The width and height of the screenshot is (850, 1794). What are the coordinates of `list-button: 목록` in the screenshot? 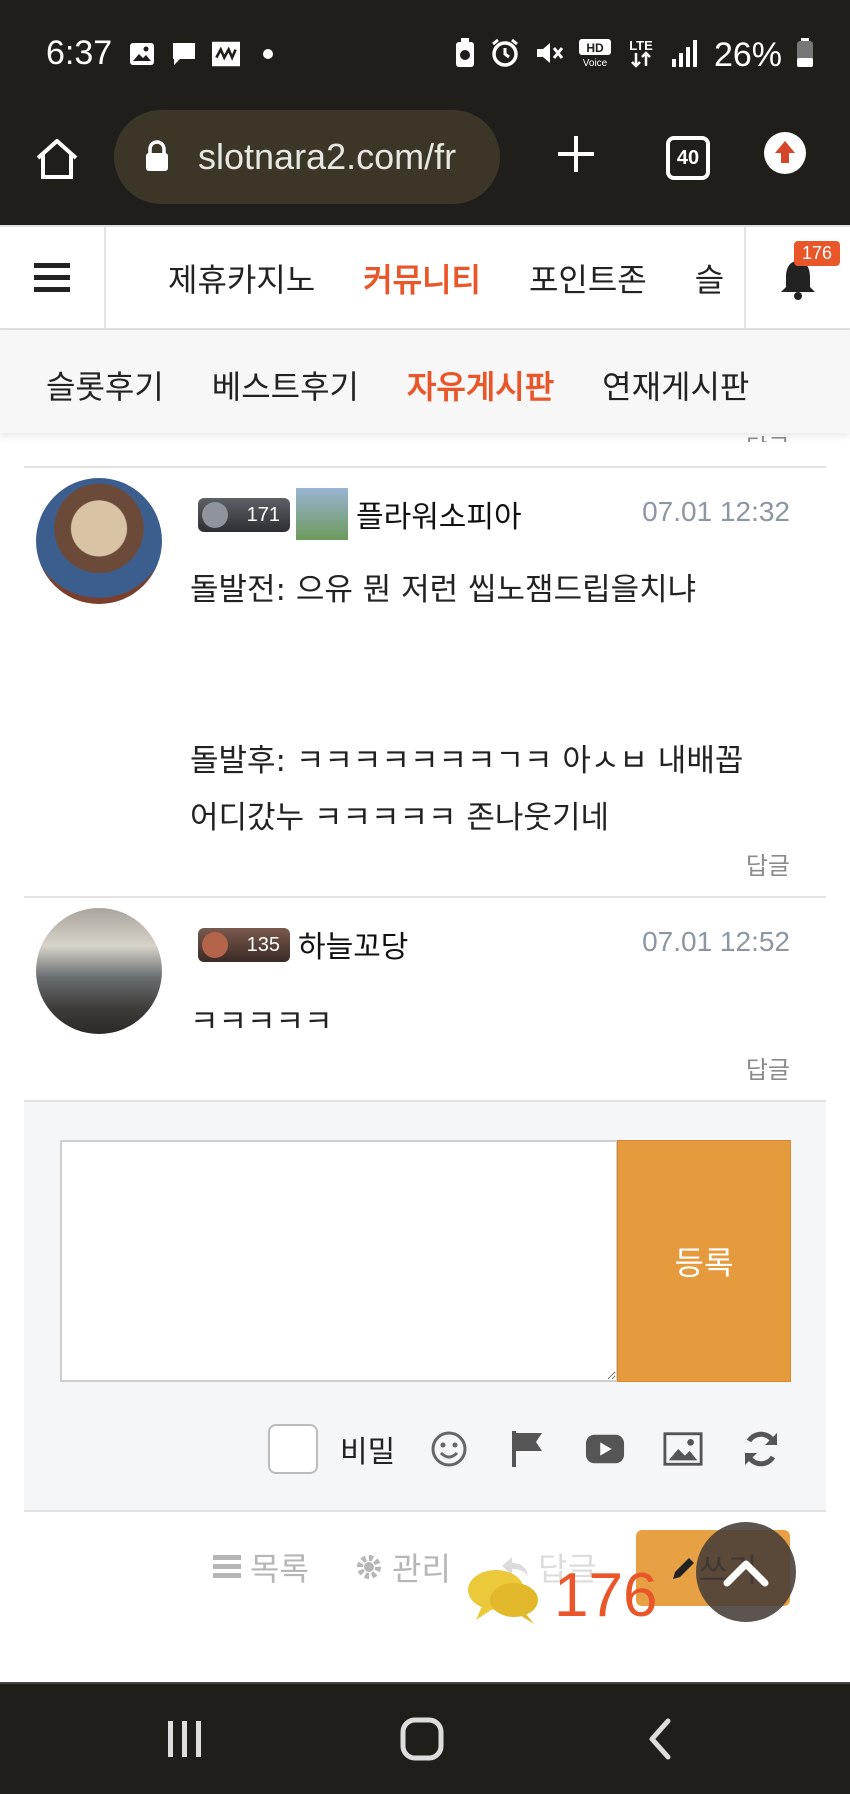 It's located at (260, 1567).